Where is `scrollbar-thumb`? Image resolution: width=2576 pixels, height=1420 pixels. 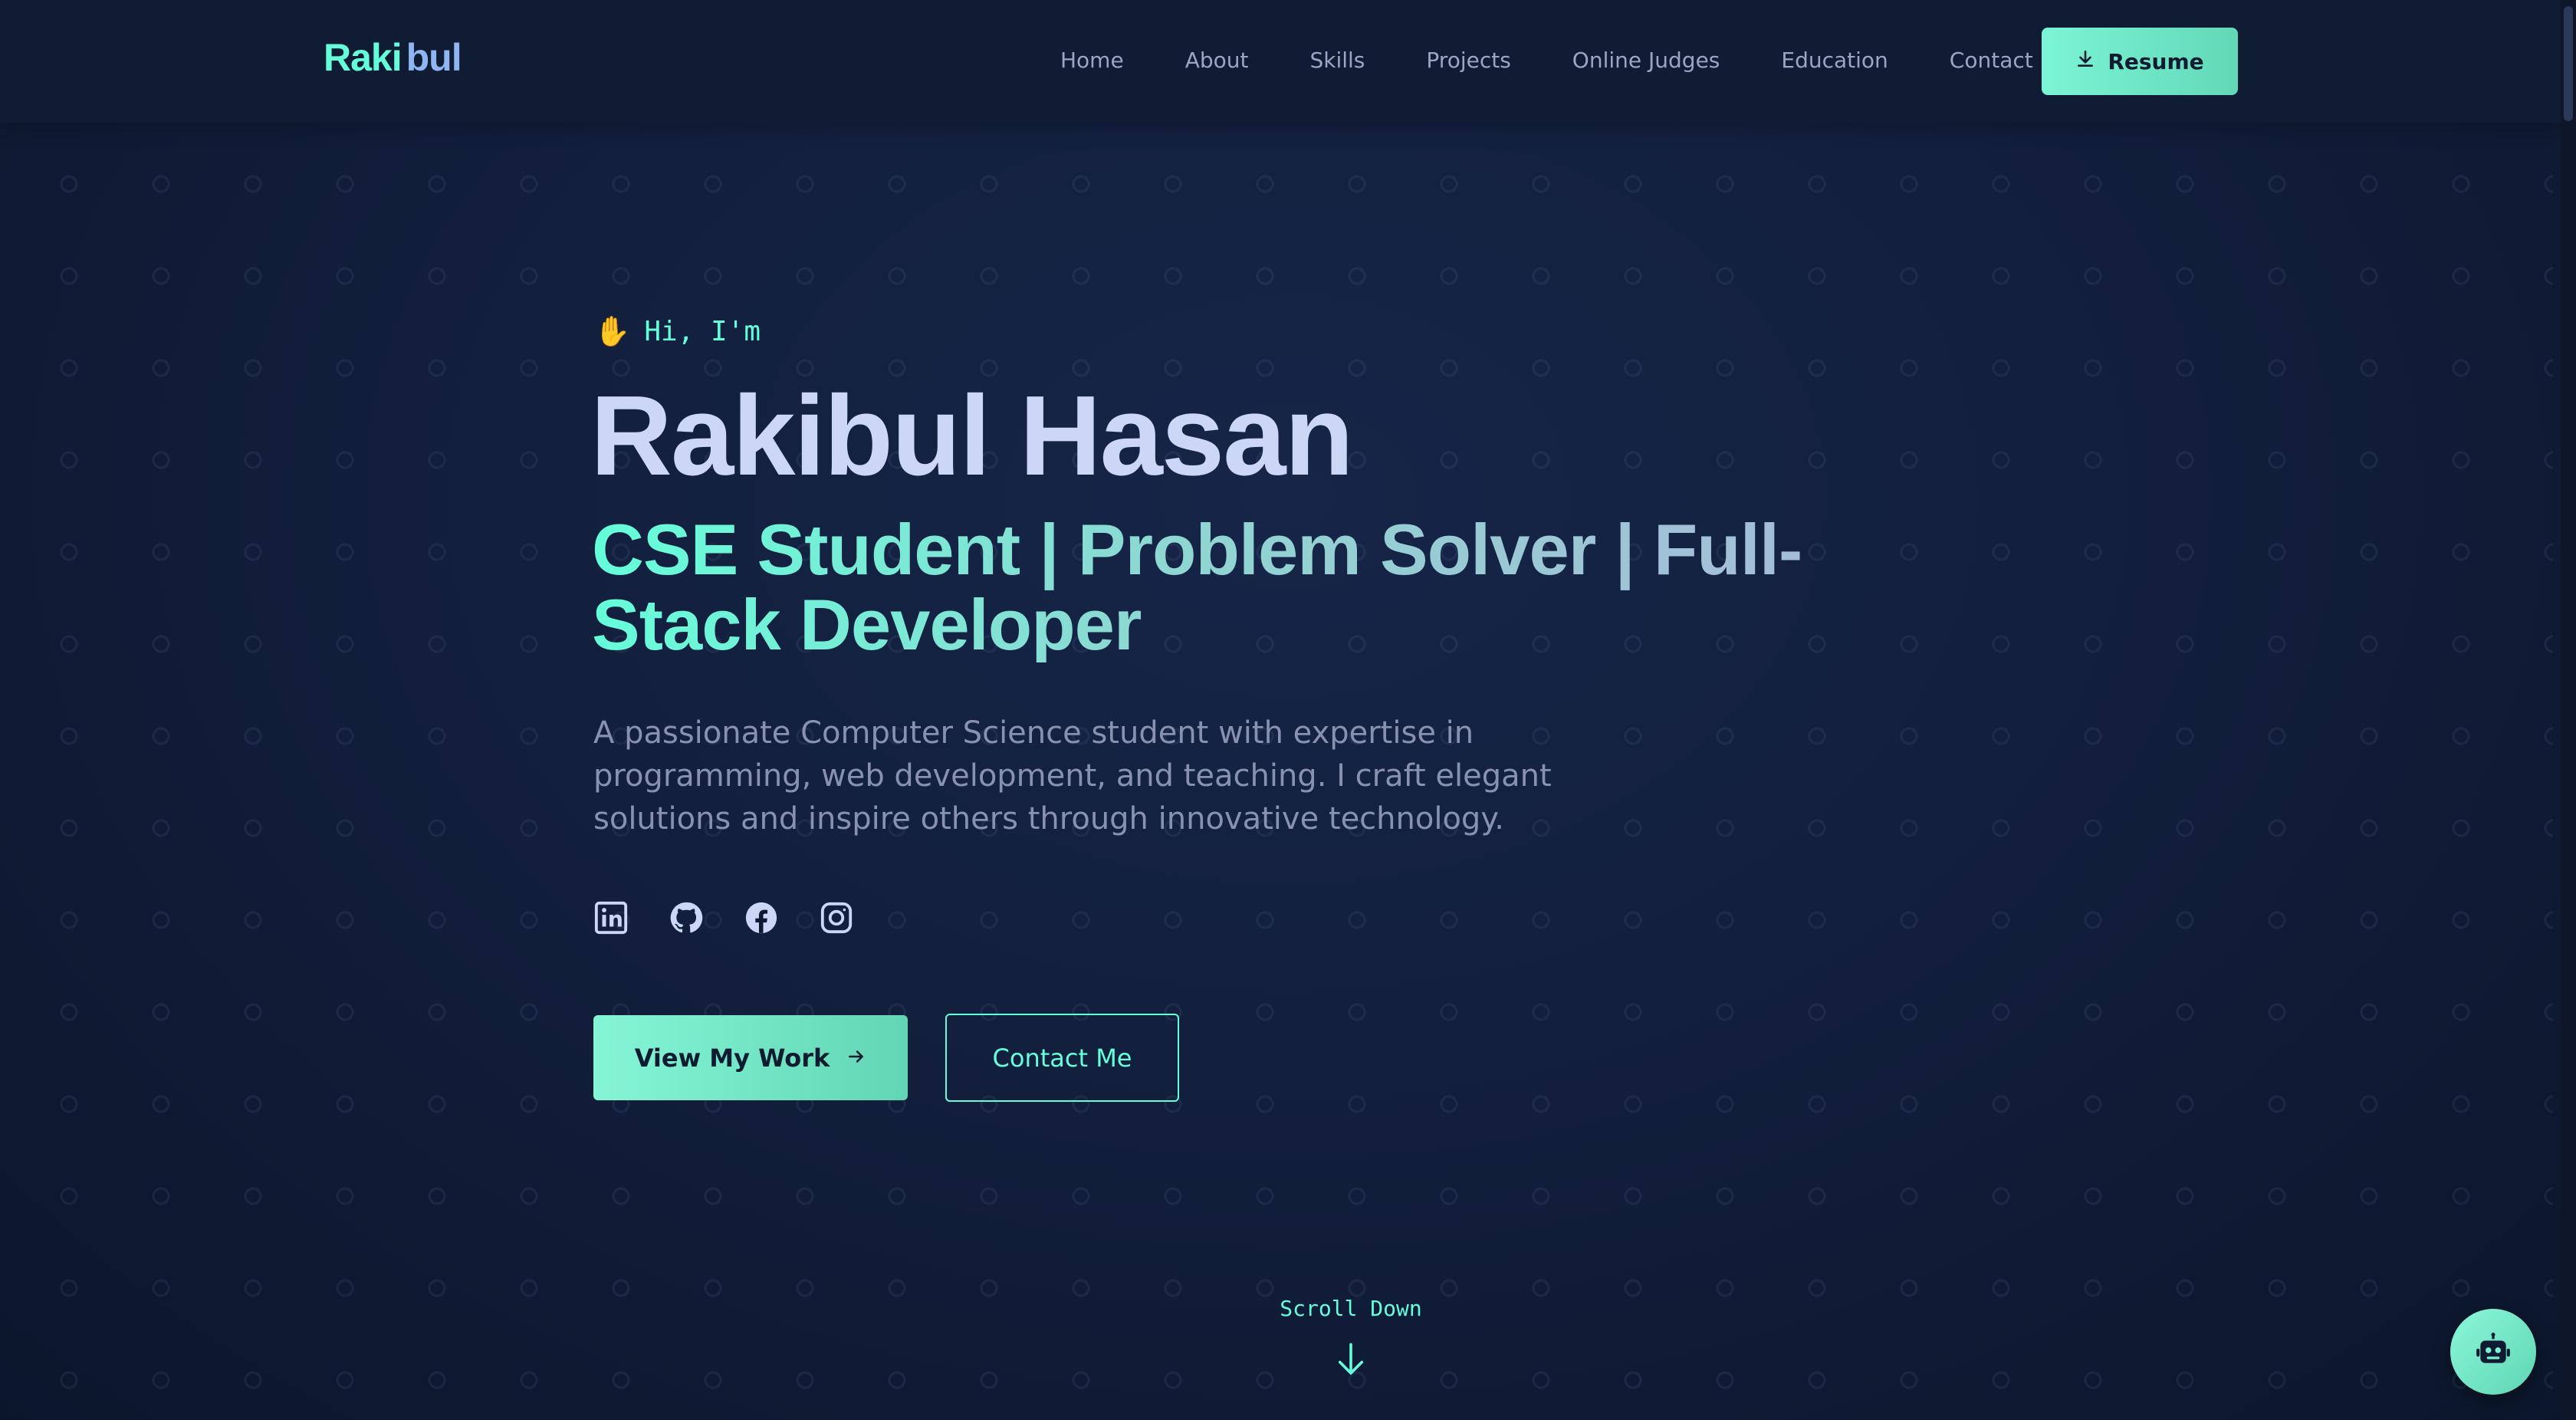 scrollbar-thumb is located at coordinates (2569, 63).